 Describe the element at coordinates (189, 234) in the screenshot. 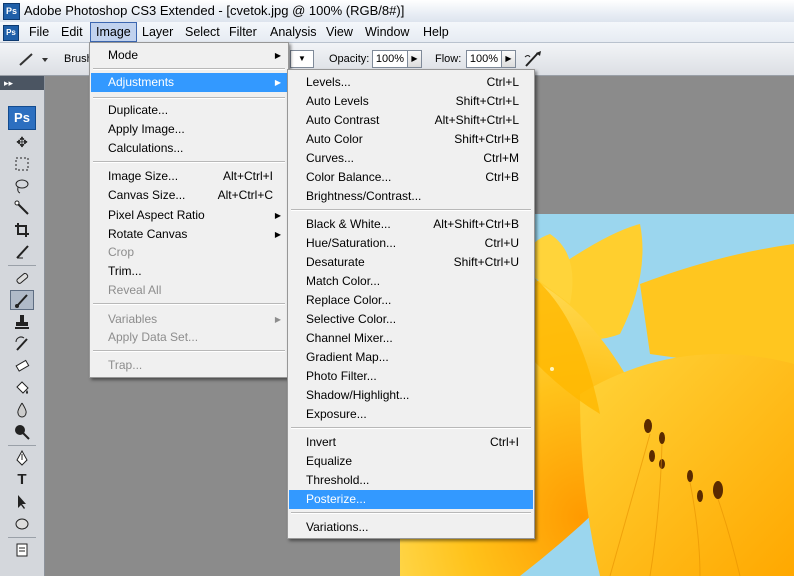

I see `menu-item-rotate-canvas: Rotate Canvas ▶` at that location.